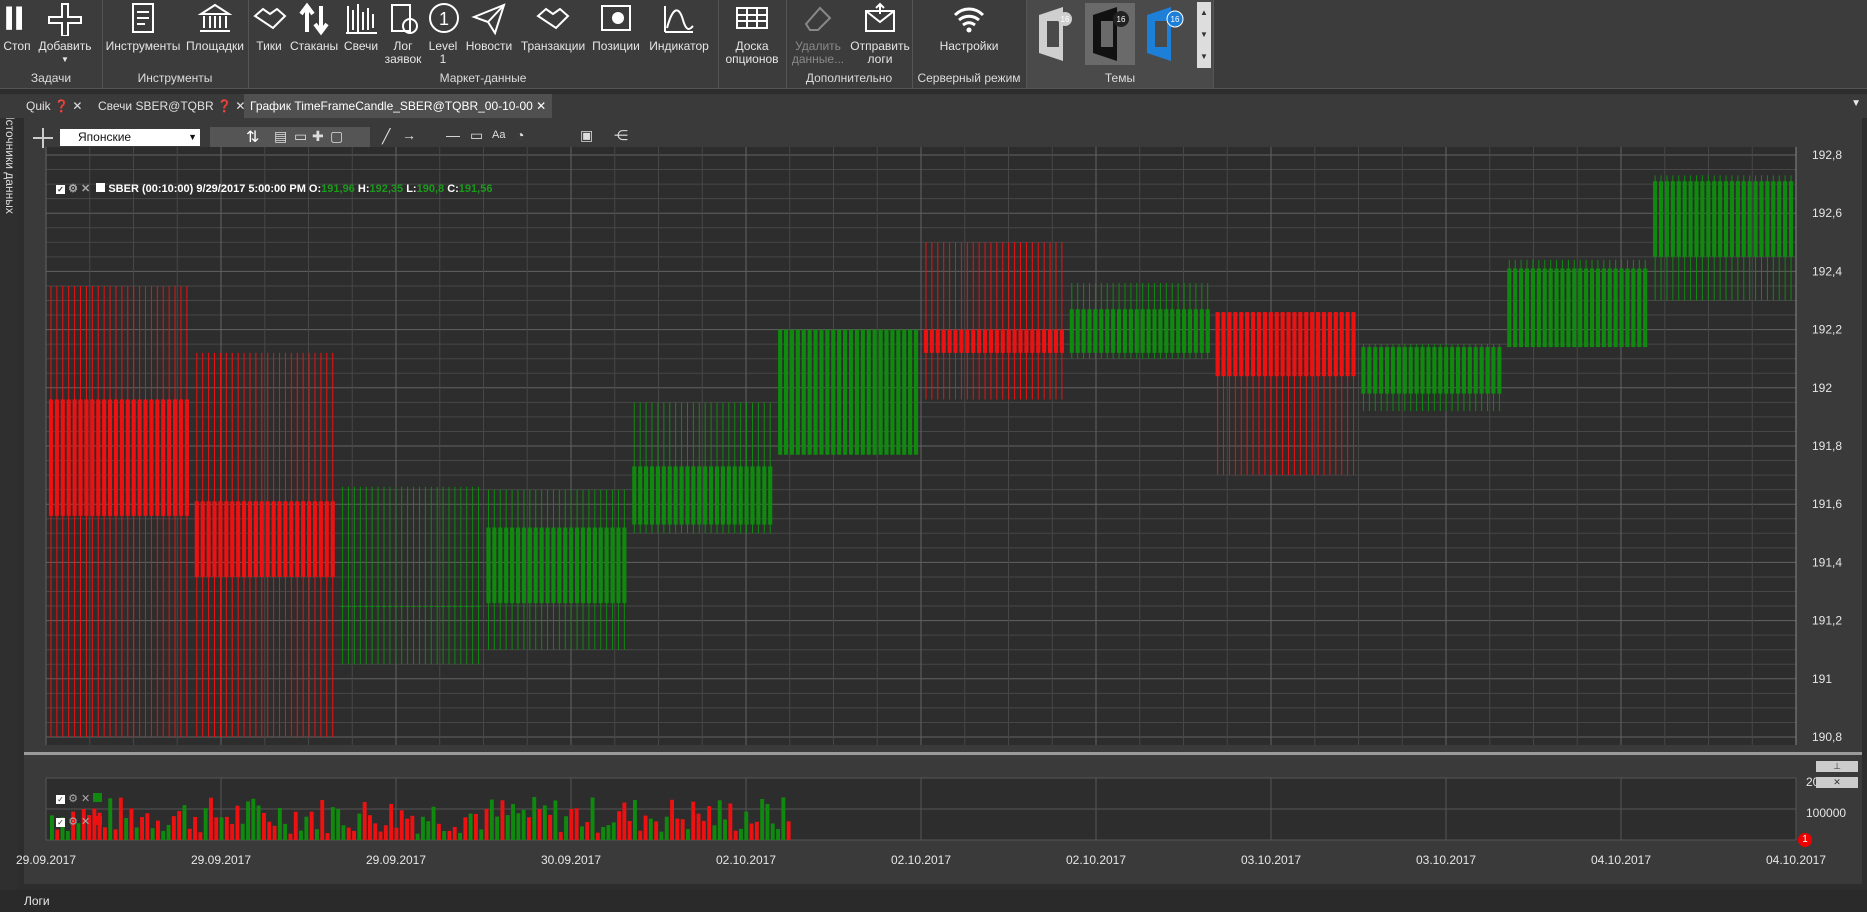 The height and width of the screenshot is (912, 1867). I want to click on legend-datetime: 9/29/2017 5:00:00 PM, so click(251, 189).